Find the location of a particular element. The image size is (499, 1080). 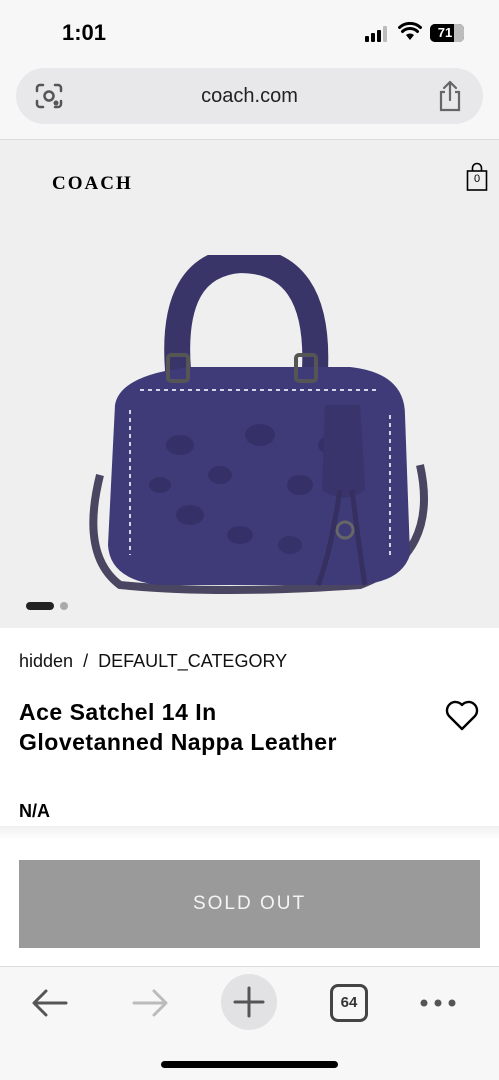

breadcrumb-item-category: DEFAULT_CATEGORY is located at coordinates (192, 661).